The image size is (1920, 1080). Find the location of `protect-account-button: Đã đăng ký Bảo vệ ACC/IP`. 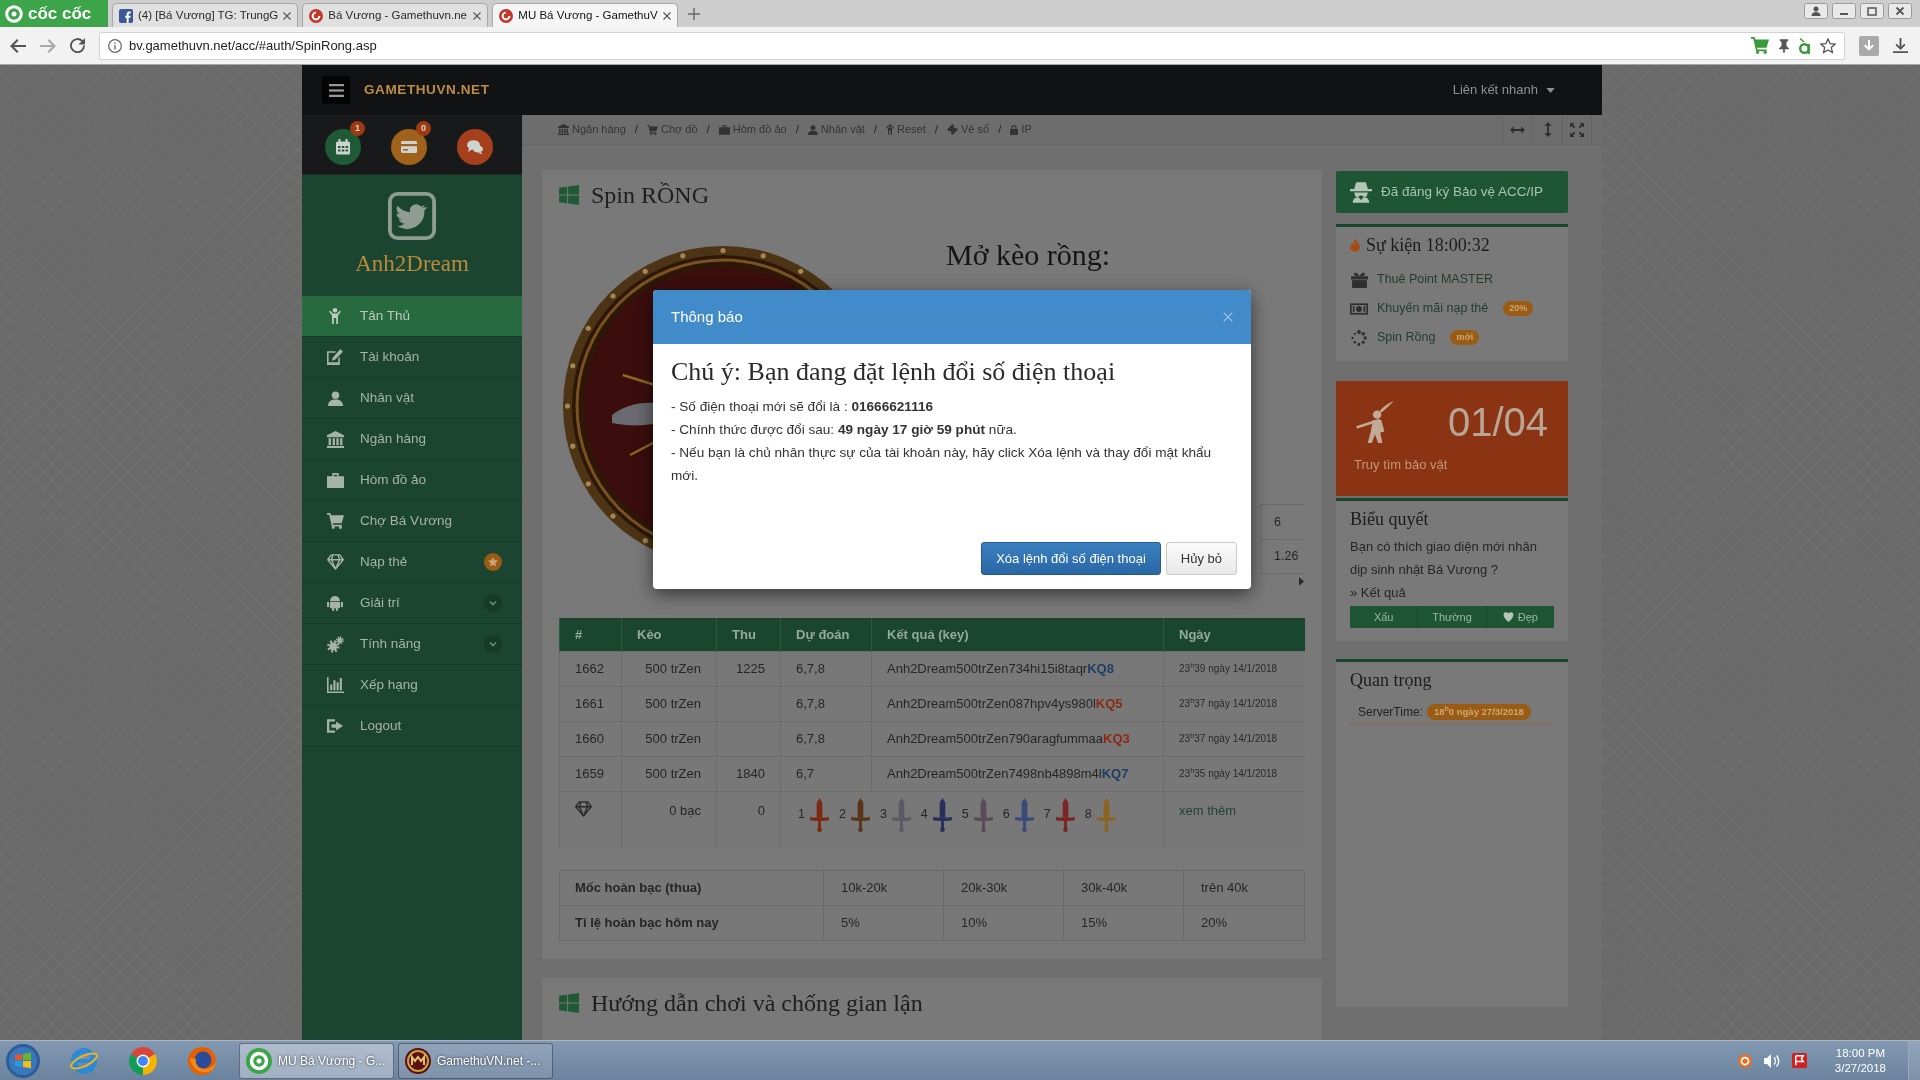

protect-account-button: Đã đăng ký Bảo vệ ACC/IP is located at coordinates (1452, 192).